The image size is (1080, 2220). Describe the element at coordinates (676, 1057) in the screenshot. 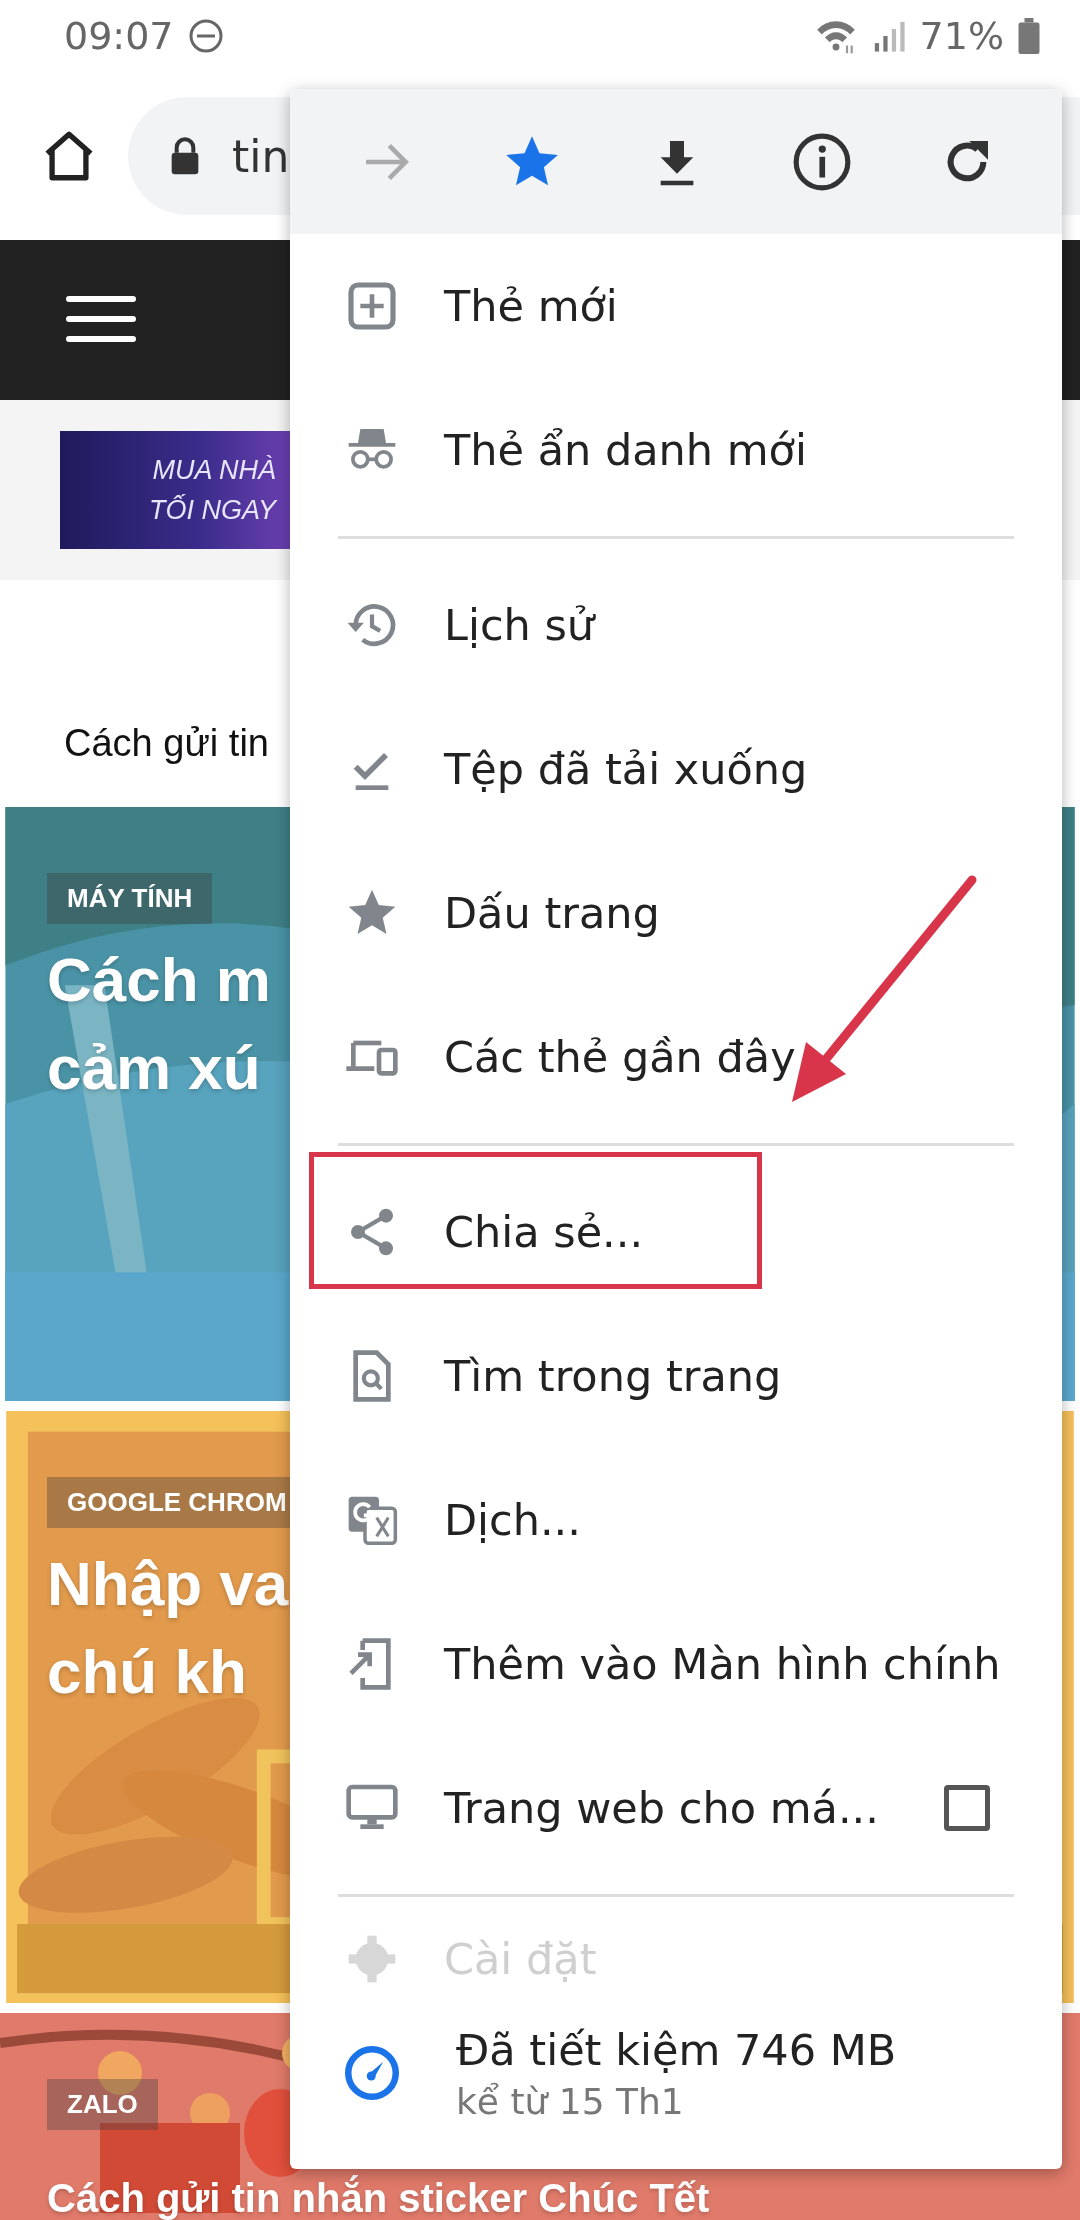

I see `menu-item: Các thẻ gần đây` at that location.